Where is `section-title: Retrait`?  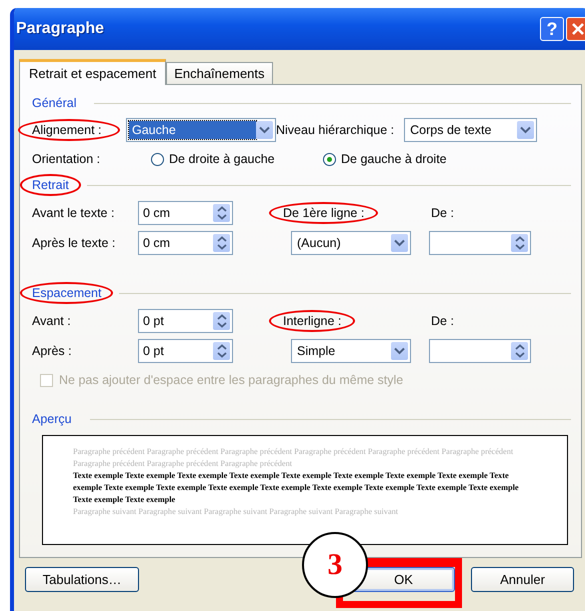 section-title: Retrait is located at coordinates (50, 185).